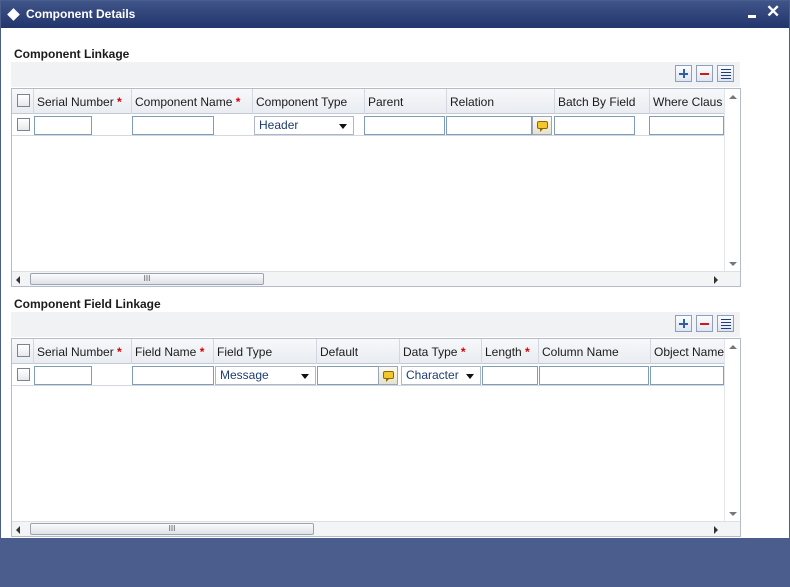 The height and width of the screenshot is (587, 790). Describe the element at coordinates (752, 16) in the screenshot. I see `minimize-icon` at that location.